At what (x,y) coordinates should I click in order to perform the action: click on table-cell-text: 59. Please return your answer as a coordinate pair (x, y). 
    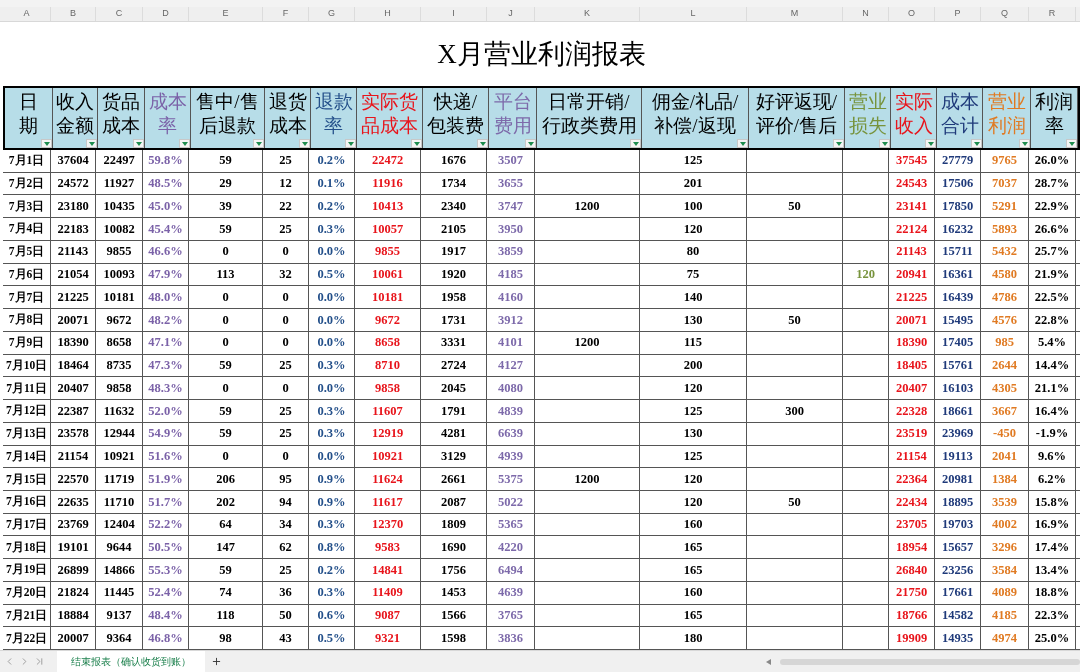
    Looking at the image, I should click on (225, 411).